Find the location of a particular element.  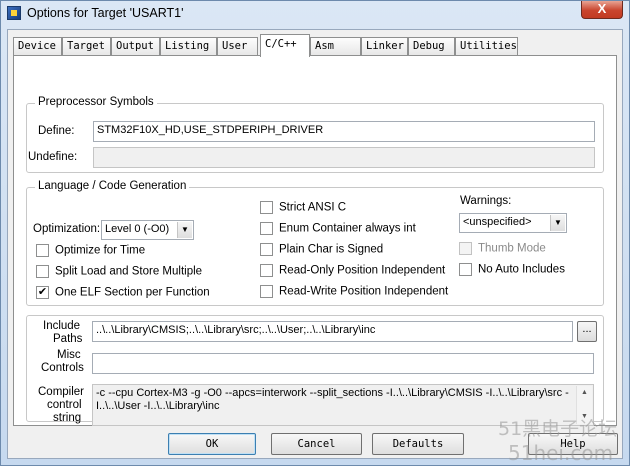

plain-char-checkbox: Plain Char is Signed is located at coordinates (321, 250).